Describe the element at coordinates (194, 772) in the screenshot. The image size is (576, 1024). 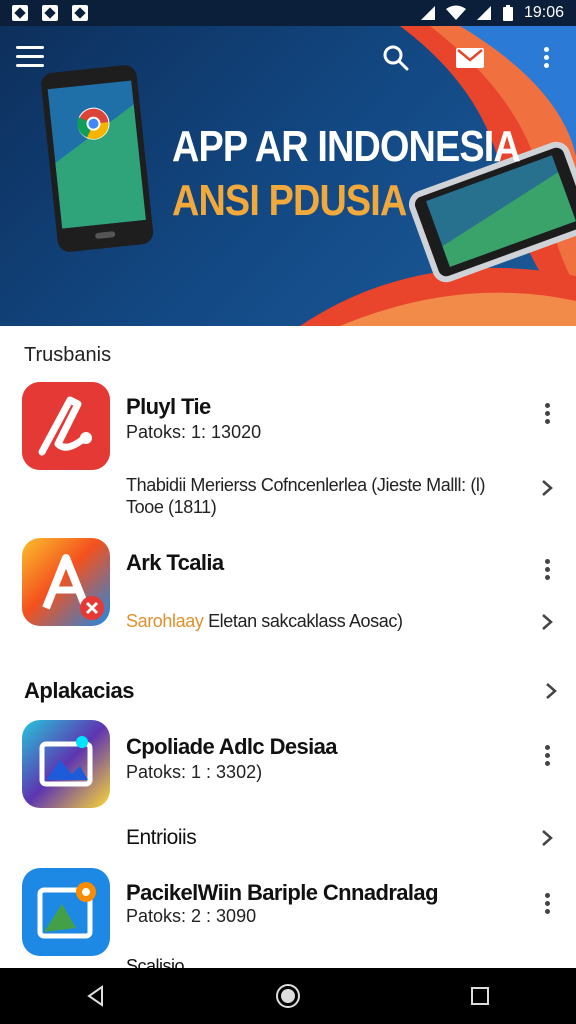
I see `app-meta: Patoks: 1 : 3302)` at that location.